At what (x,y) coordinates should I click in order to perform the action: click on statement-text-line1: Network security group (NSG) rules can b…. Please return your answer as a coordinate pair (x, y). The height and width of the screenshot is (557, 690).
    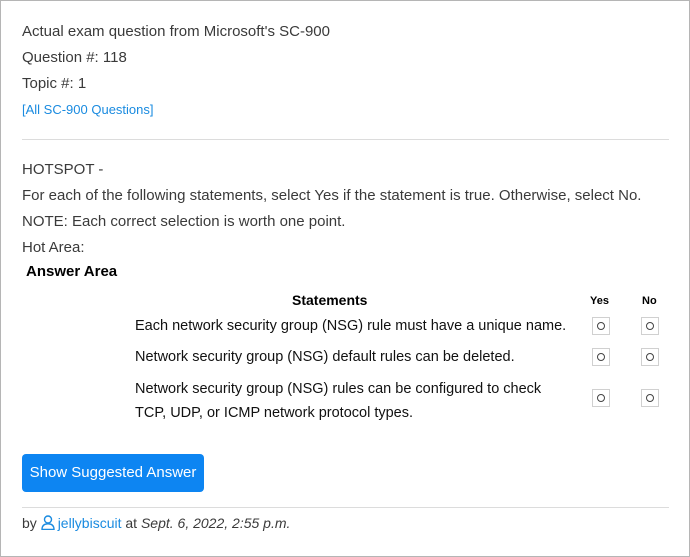
    Looking at the image, I should click on (338, 389).